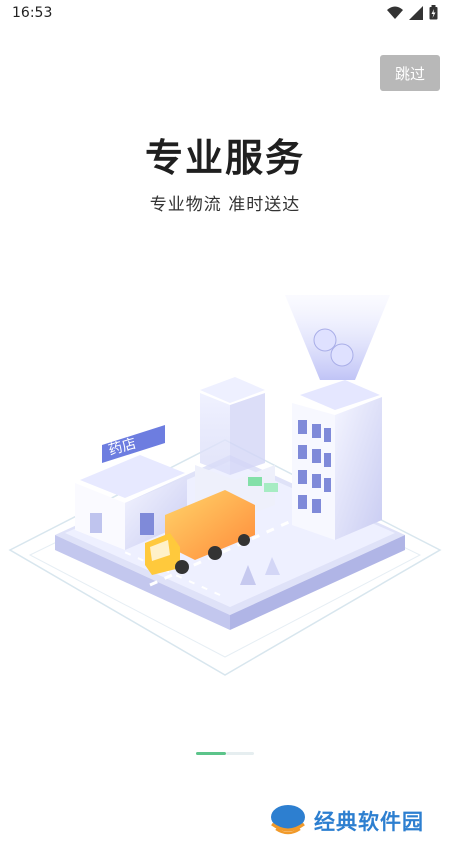 Image resolution: width=450 pixels, height=850 pixels. Describe the element at coordinates (288, 821) in the screenshot. I see `watermark-logo-icon` at that location.